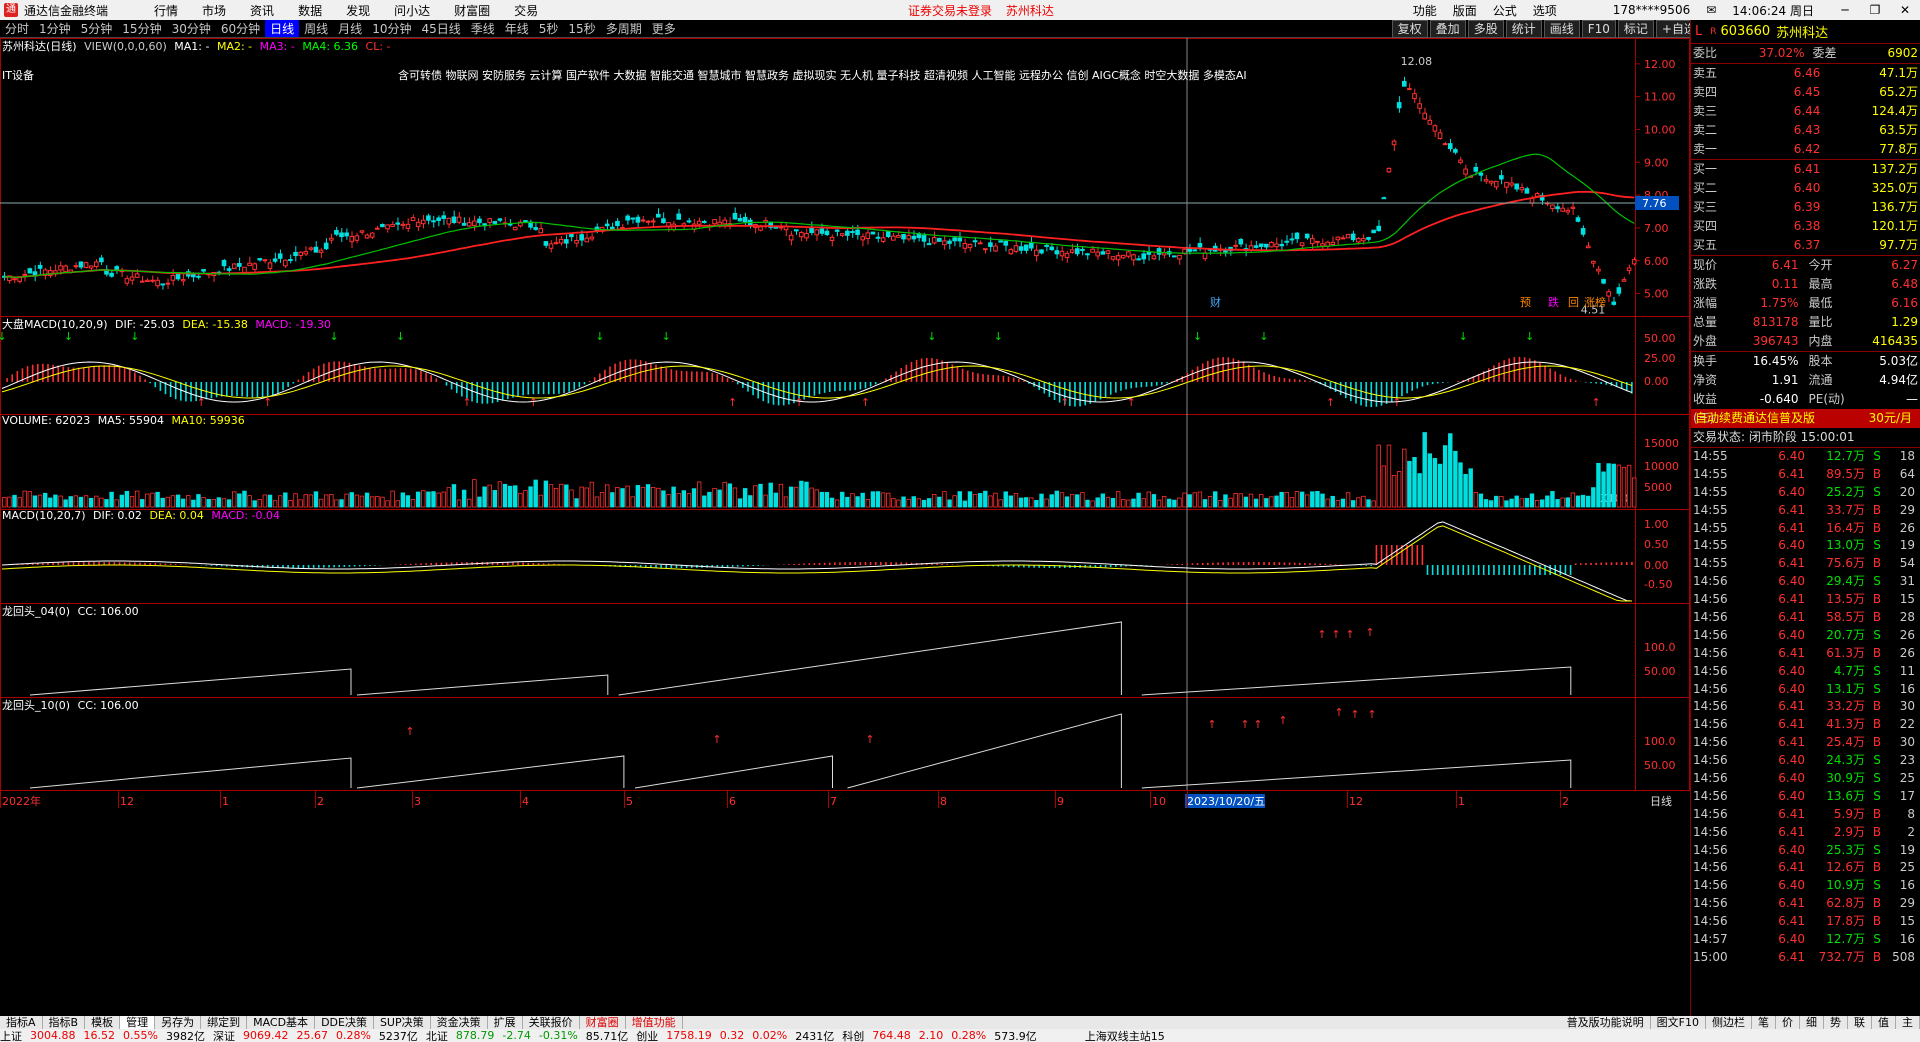  Describe the element at coordinates (1805, 92) in the screenshot. I see `ask-row: 卖四 6.45 65.2万` at that location.